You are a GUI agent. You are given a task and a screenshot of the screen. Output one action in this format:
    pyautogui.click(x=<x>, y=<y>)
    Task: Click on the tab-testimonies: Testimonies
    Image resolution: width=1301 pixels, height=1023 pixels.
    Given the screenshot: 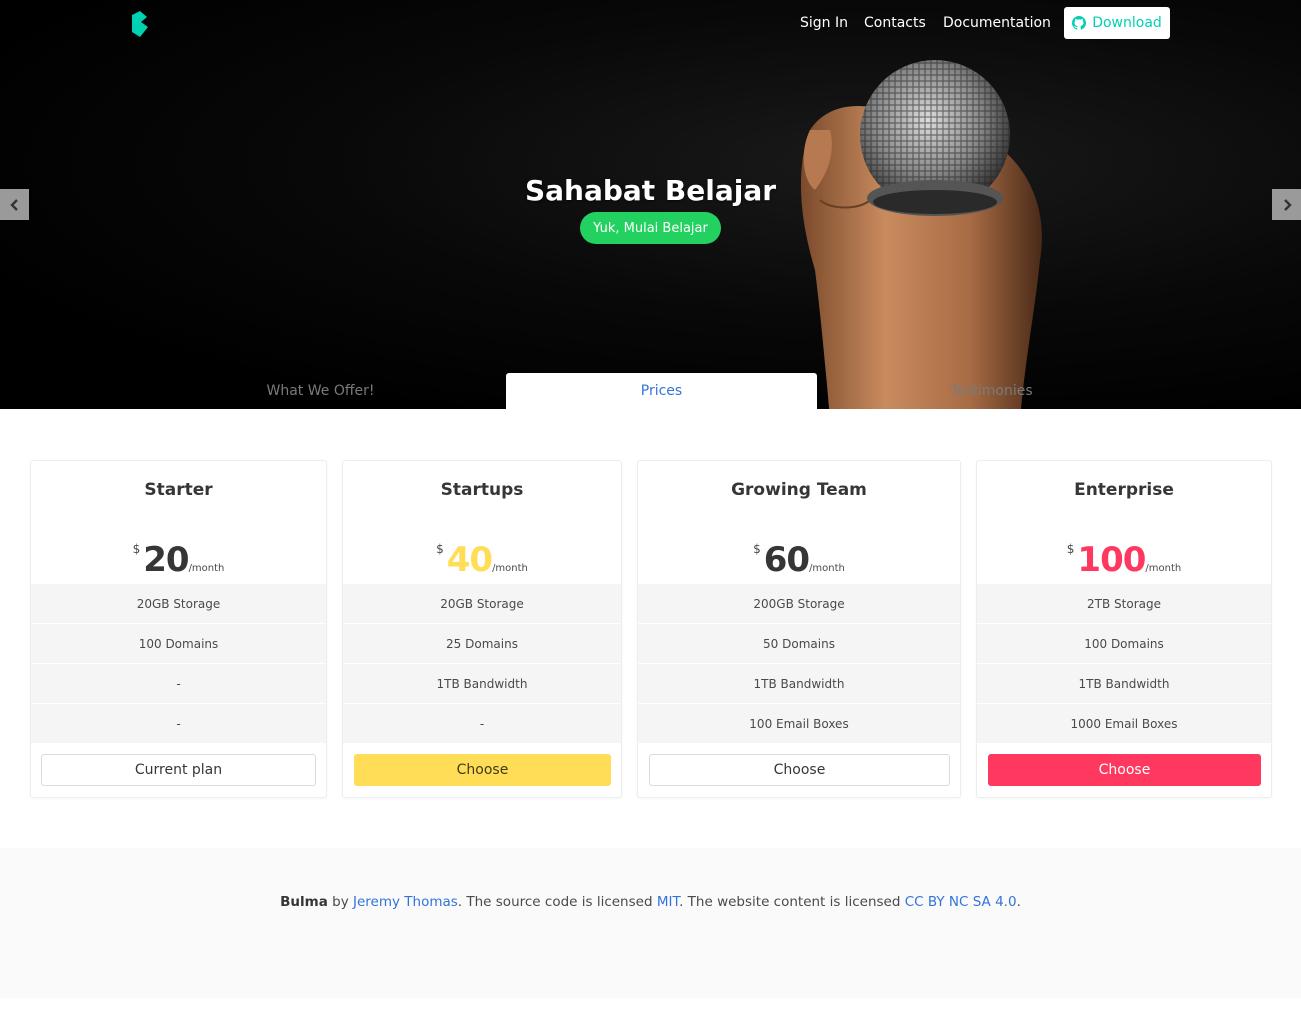 What is the action you would take?
    pyautogui.click(x=991, y=391)
    